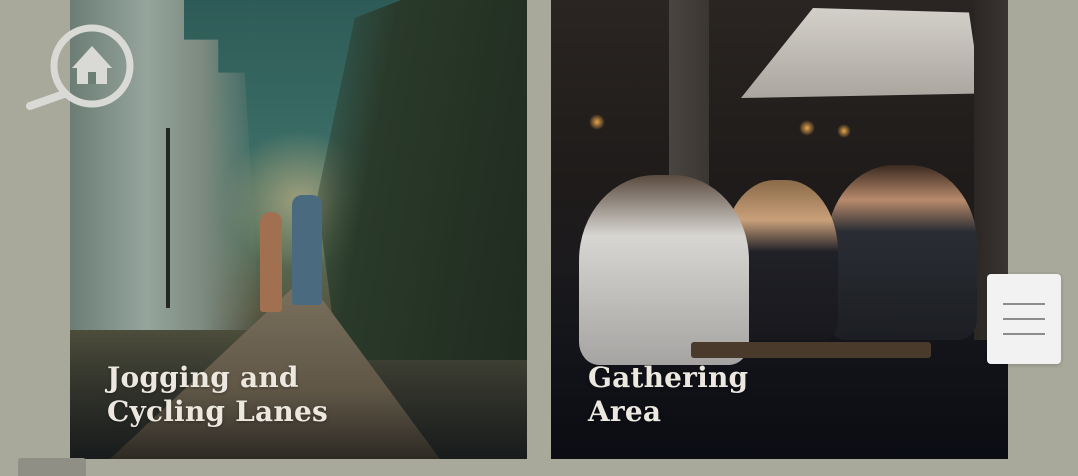  I want to click on card-title-line: Jogging and, so click(203, 377).